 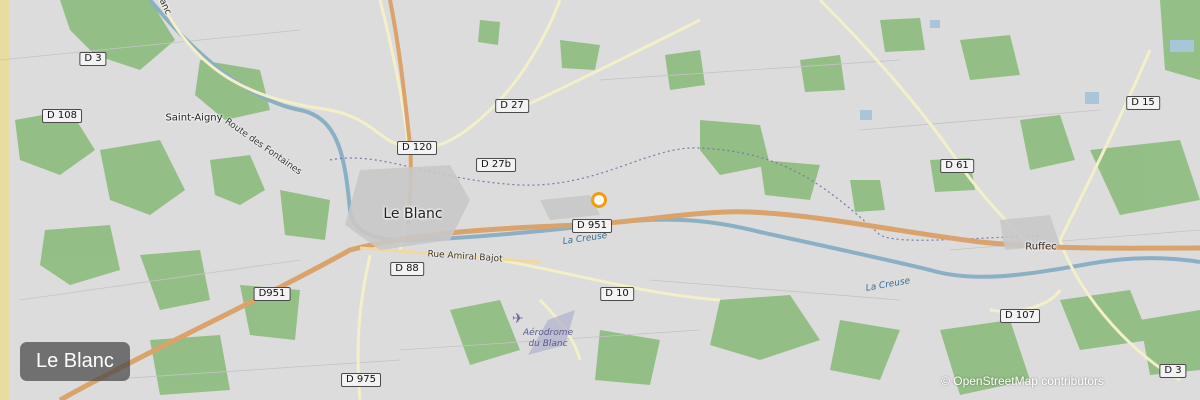 I want to click on road-shield-d3-south: D 3, so click(x=1173, y=371).